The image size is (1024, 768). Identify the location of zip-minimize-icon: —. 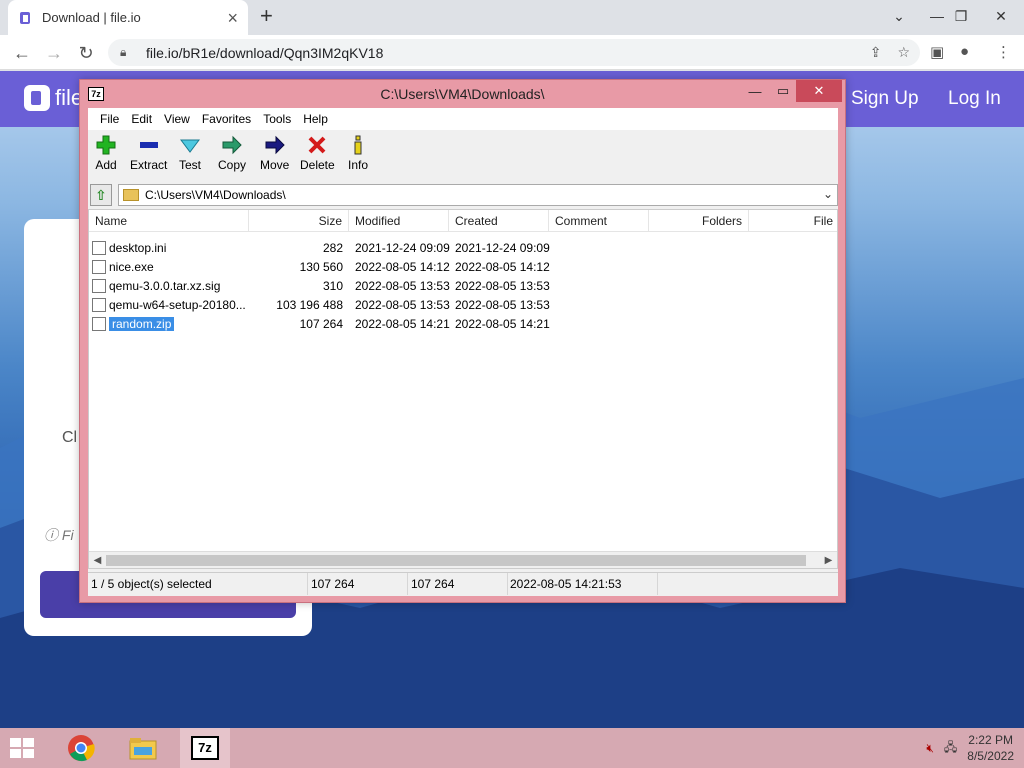
(755, 91).